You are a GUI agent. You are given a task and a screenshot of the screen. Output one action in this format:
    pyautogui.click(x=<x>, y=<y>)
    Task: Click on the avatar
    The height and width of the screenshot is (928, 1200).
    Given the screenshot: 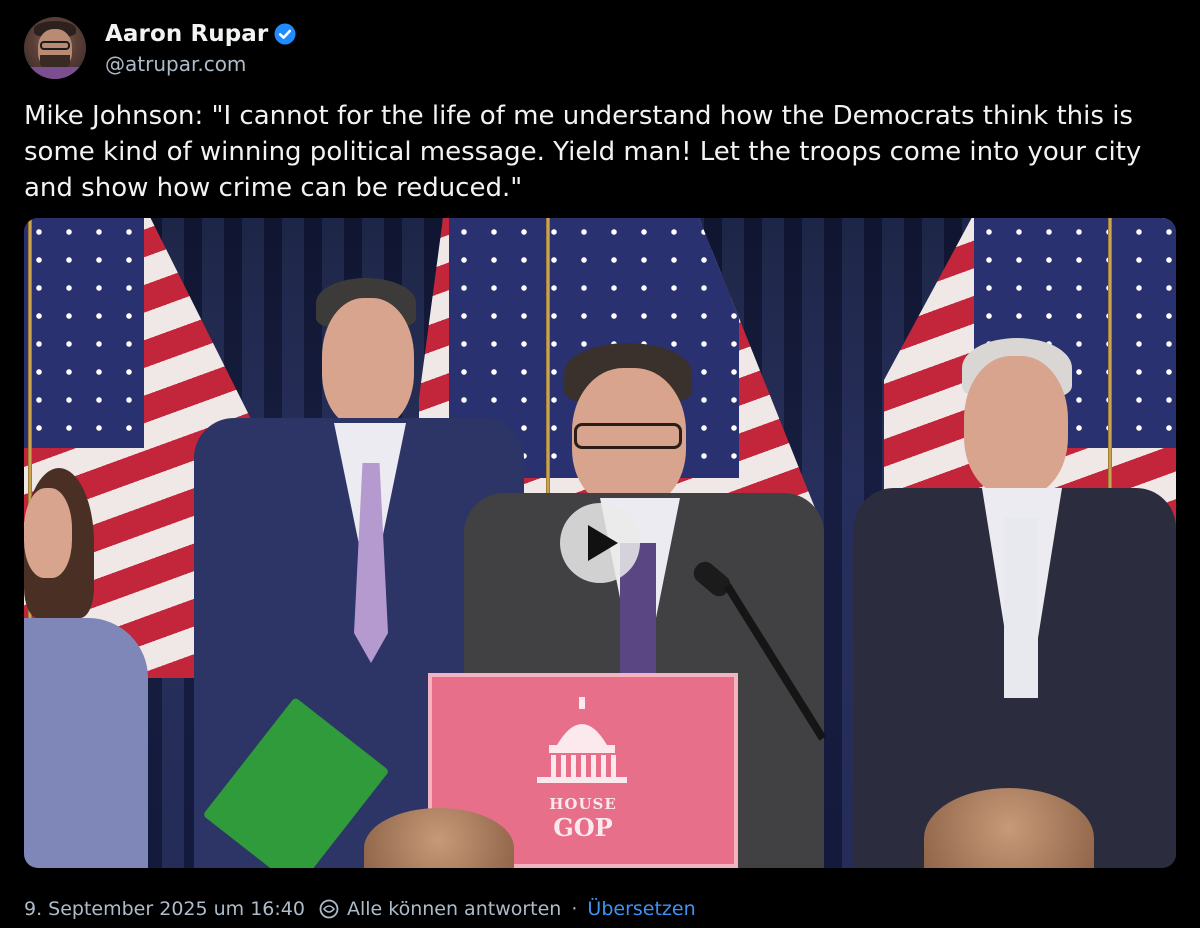 What is the action you would take?
    pyautogui.click(x=55, y=48)
    